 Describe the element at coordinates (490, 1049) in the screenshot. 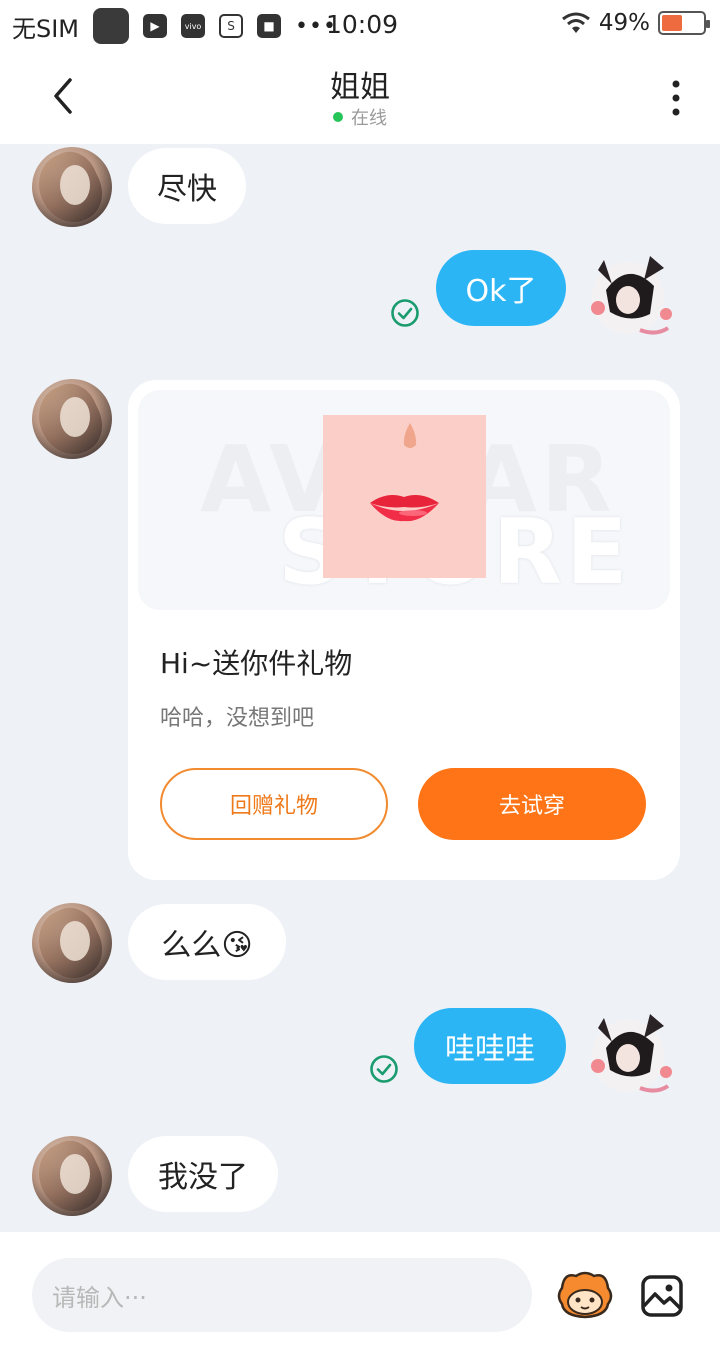

I see `message-text: 哇哇哇` at that location.